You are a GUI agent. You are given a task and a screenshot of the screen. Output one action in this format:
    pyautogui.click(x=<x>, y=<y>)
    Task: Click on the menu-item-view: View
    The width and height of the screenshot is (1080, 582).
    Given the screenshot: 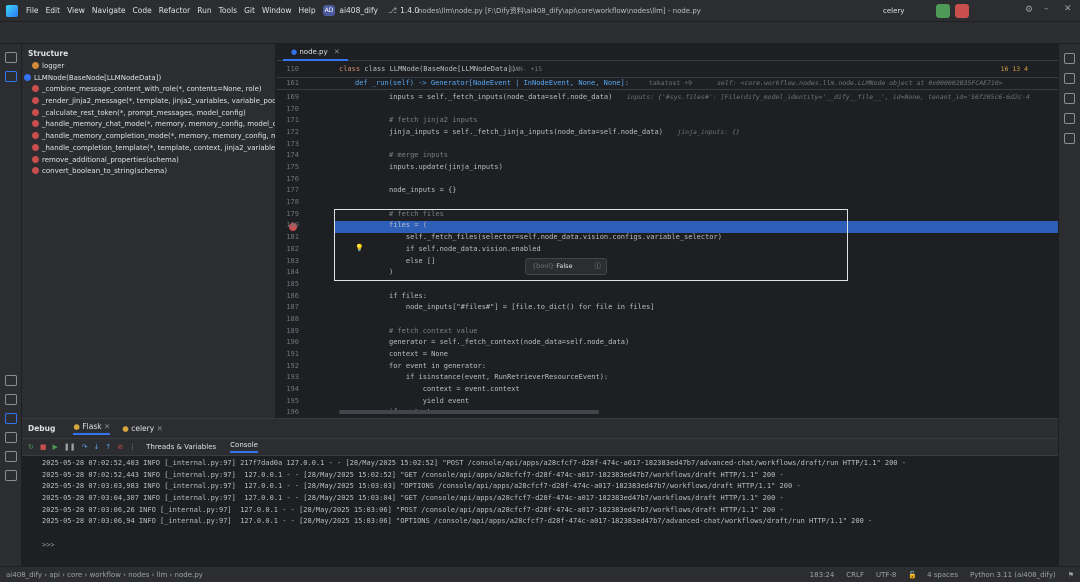 What is the action you would take?
    pyautogui.click(x=76, y=10)
    